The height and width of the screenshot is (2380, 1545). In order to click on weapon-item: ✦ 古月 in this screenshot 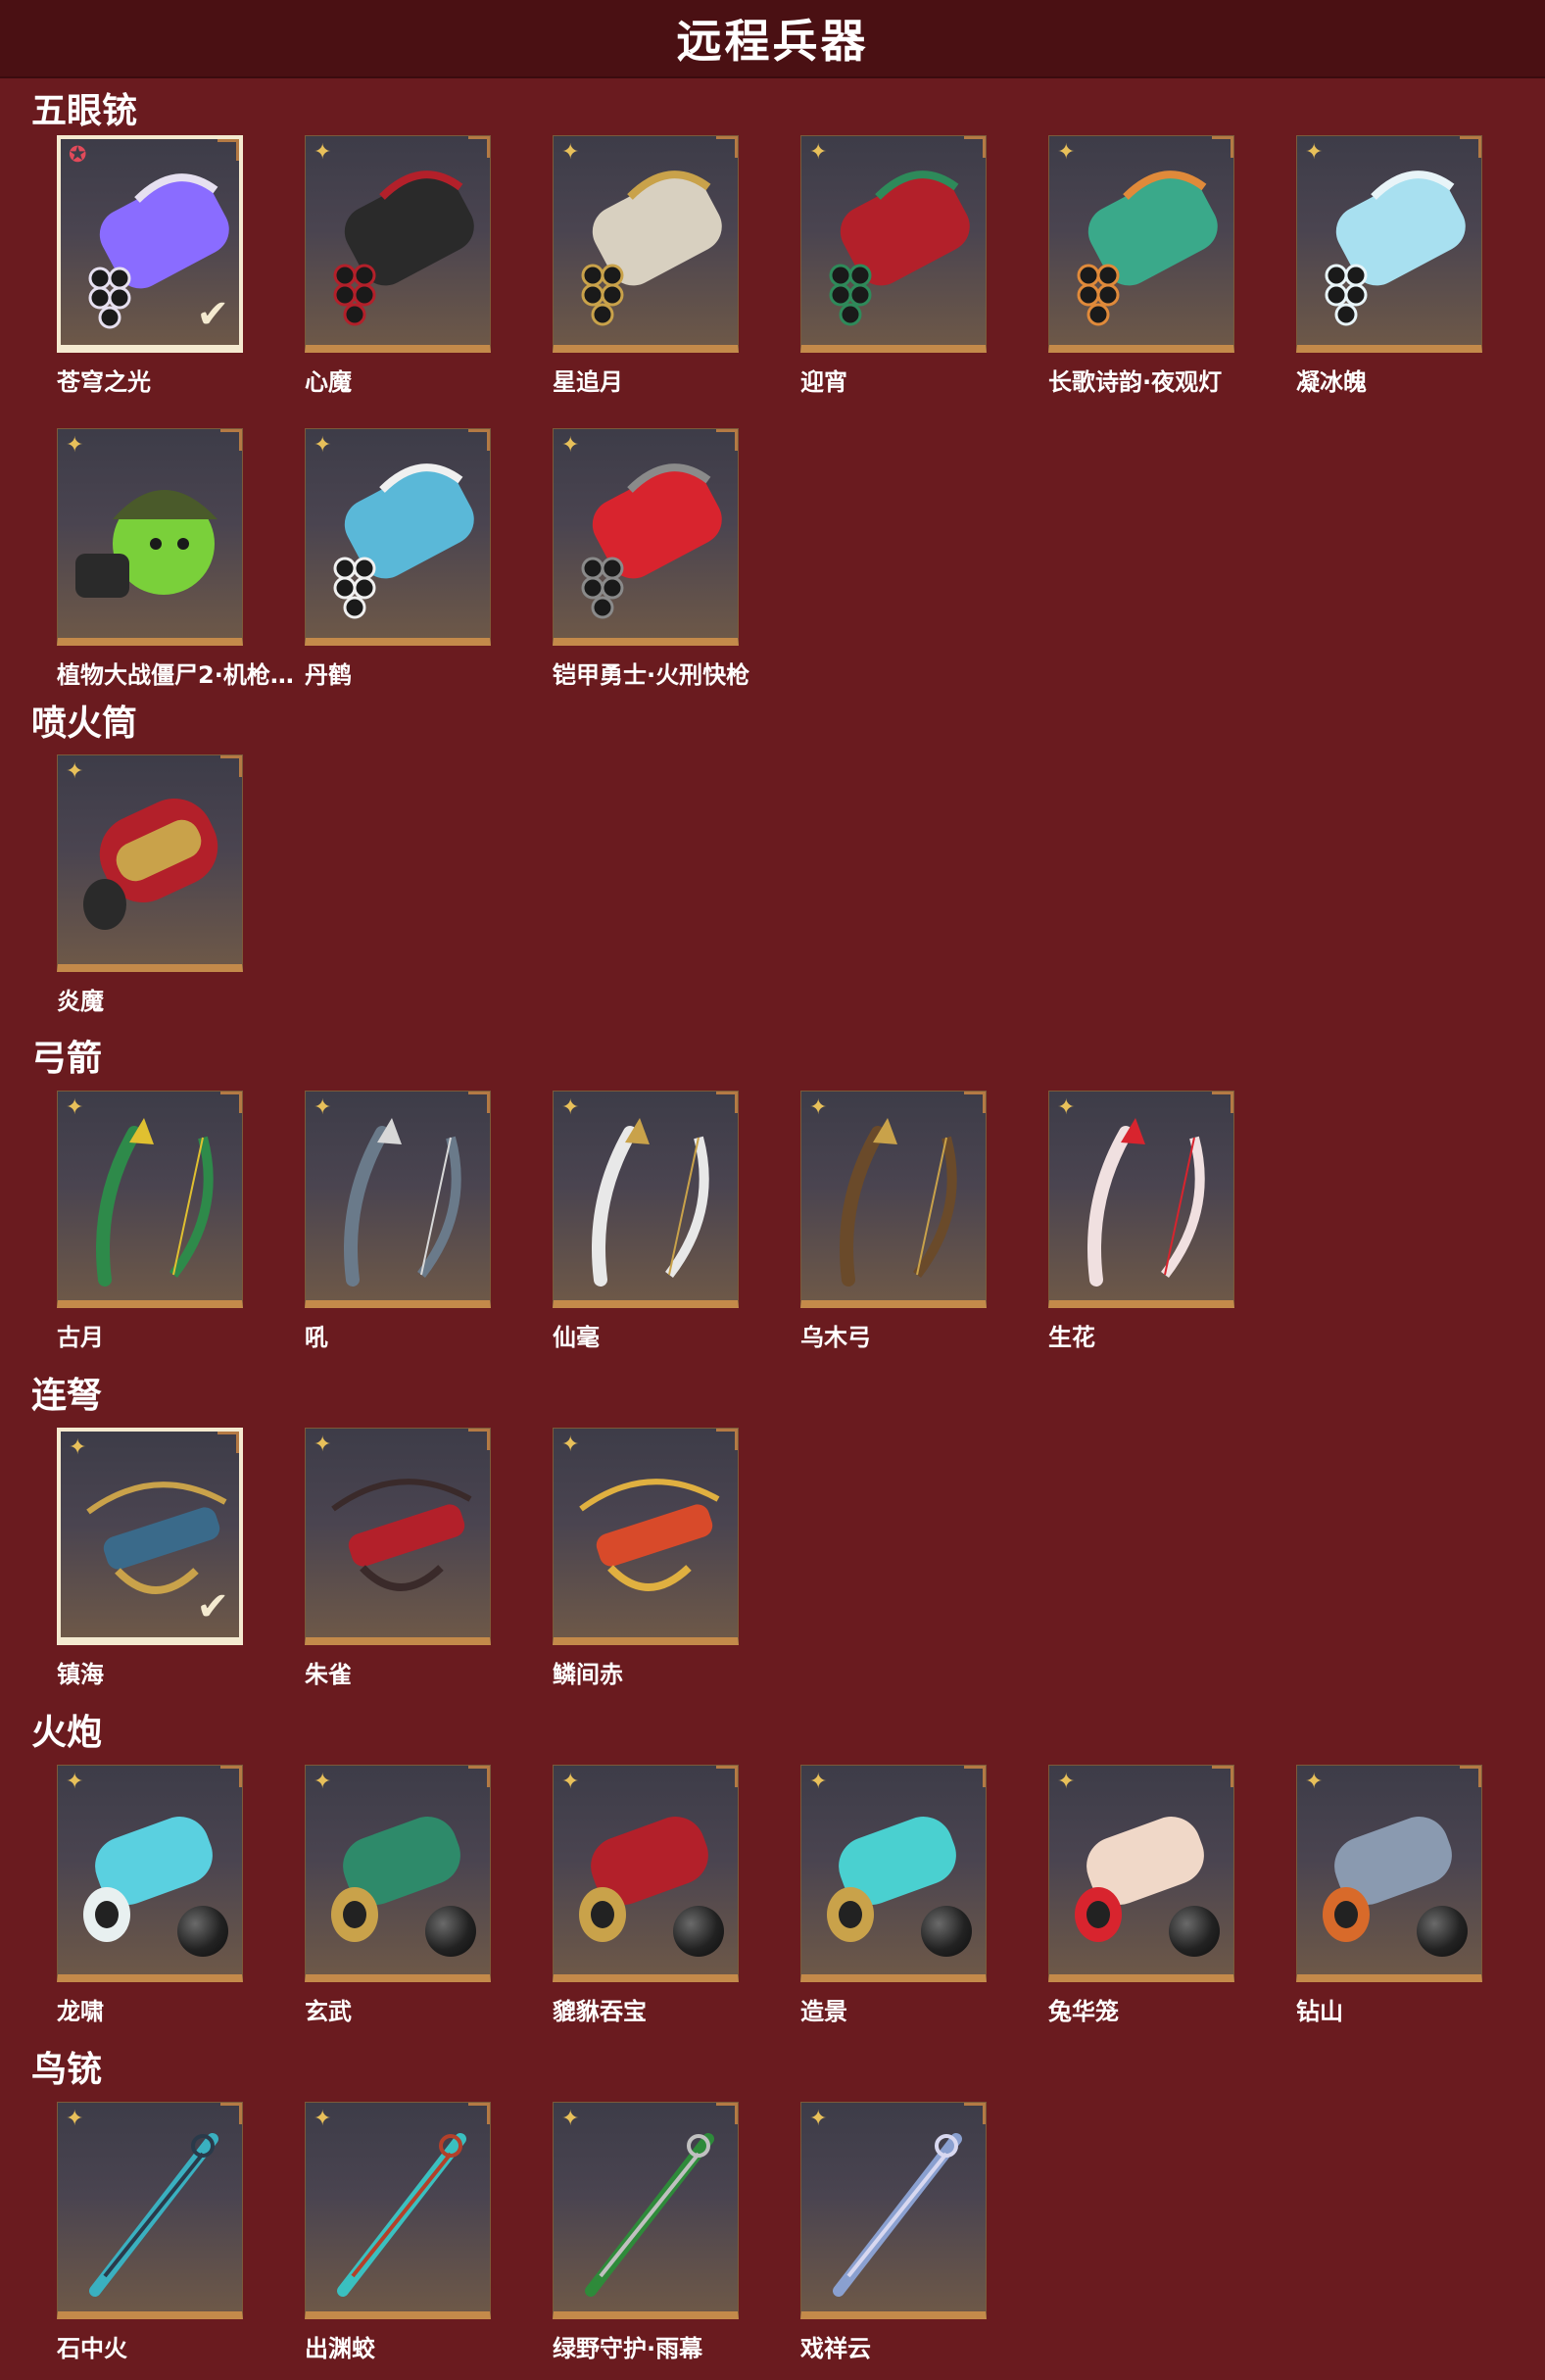, I will do `click(153, 1221)`.